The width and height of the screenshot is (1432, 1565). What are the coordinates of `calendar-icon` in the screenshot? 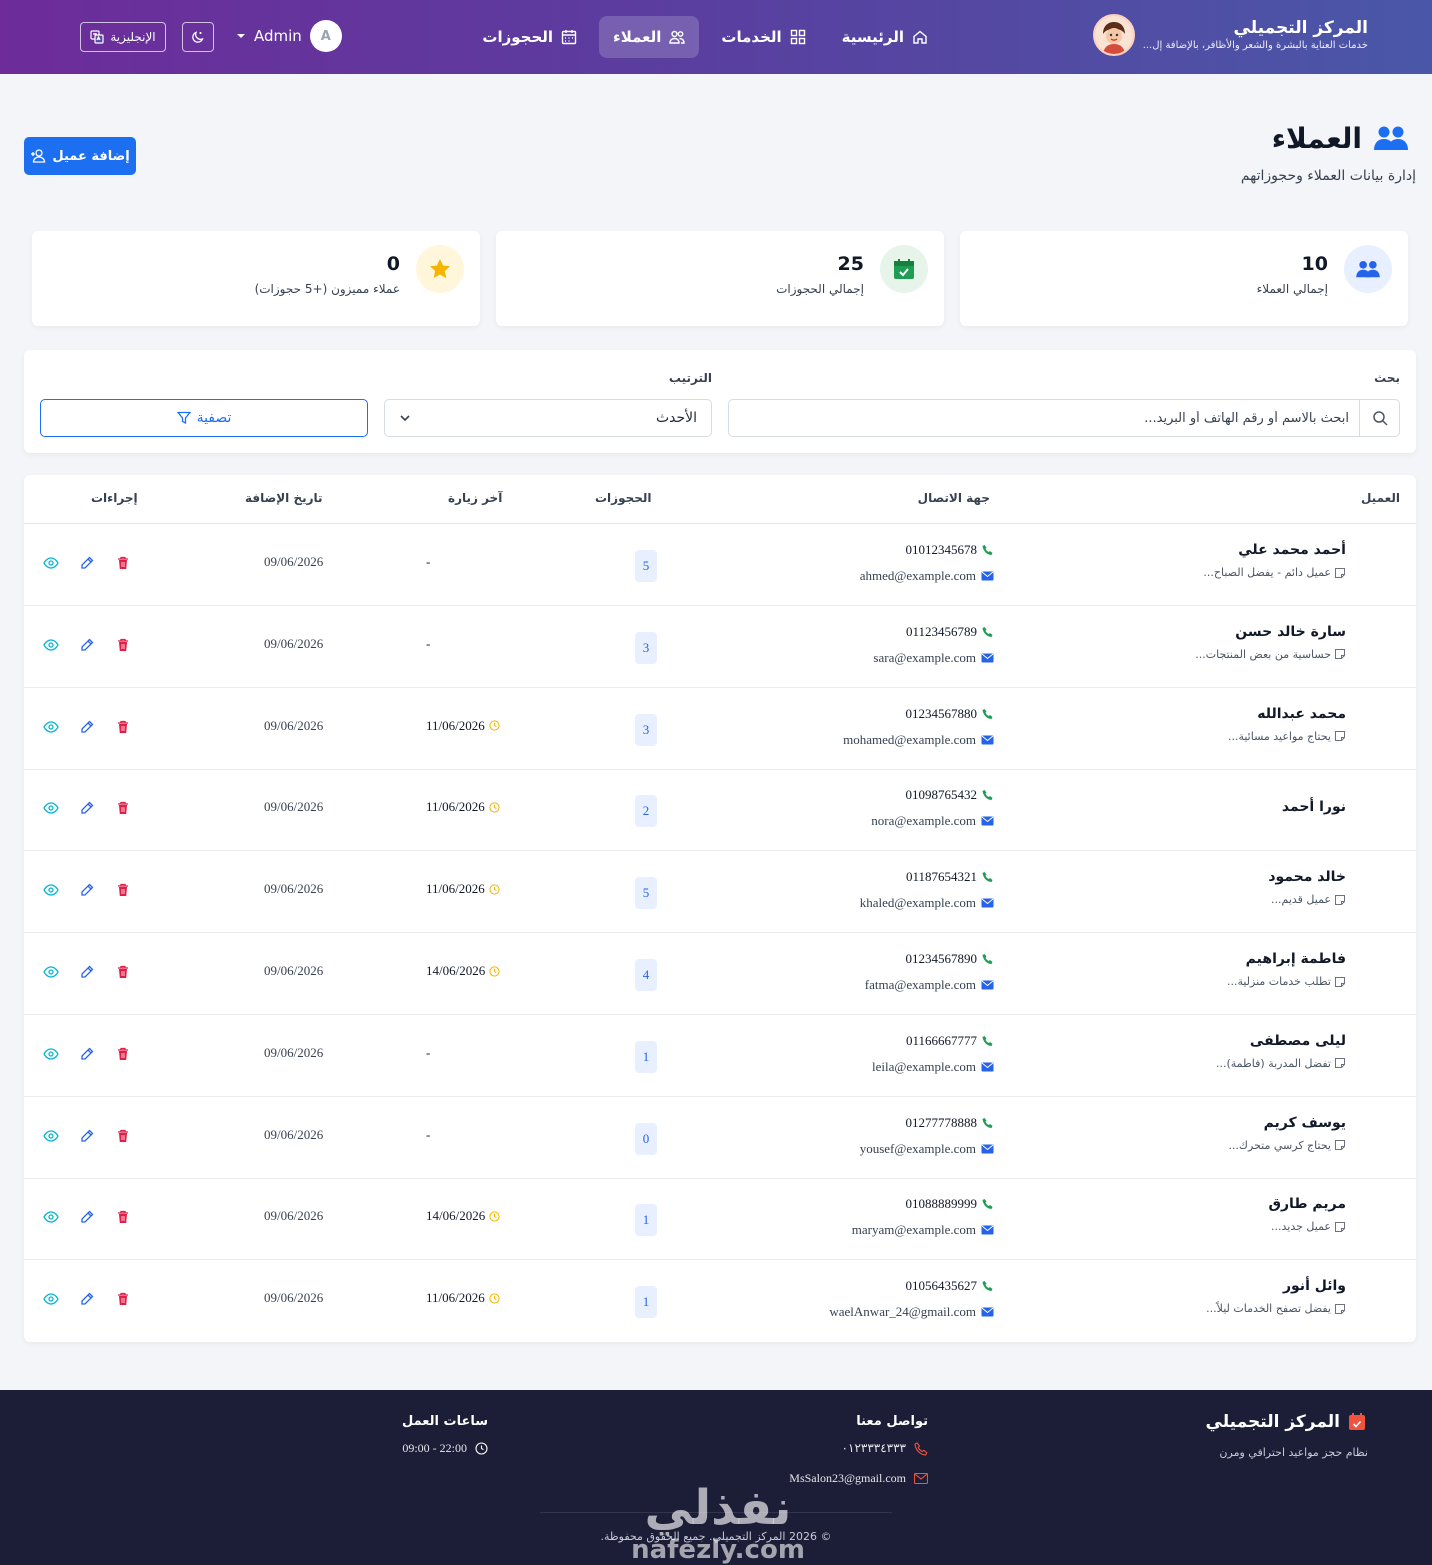 It's located at (1357, 1422).